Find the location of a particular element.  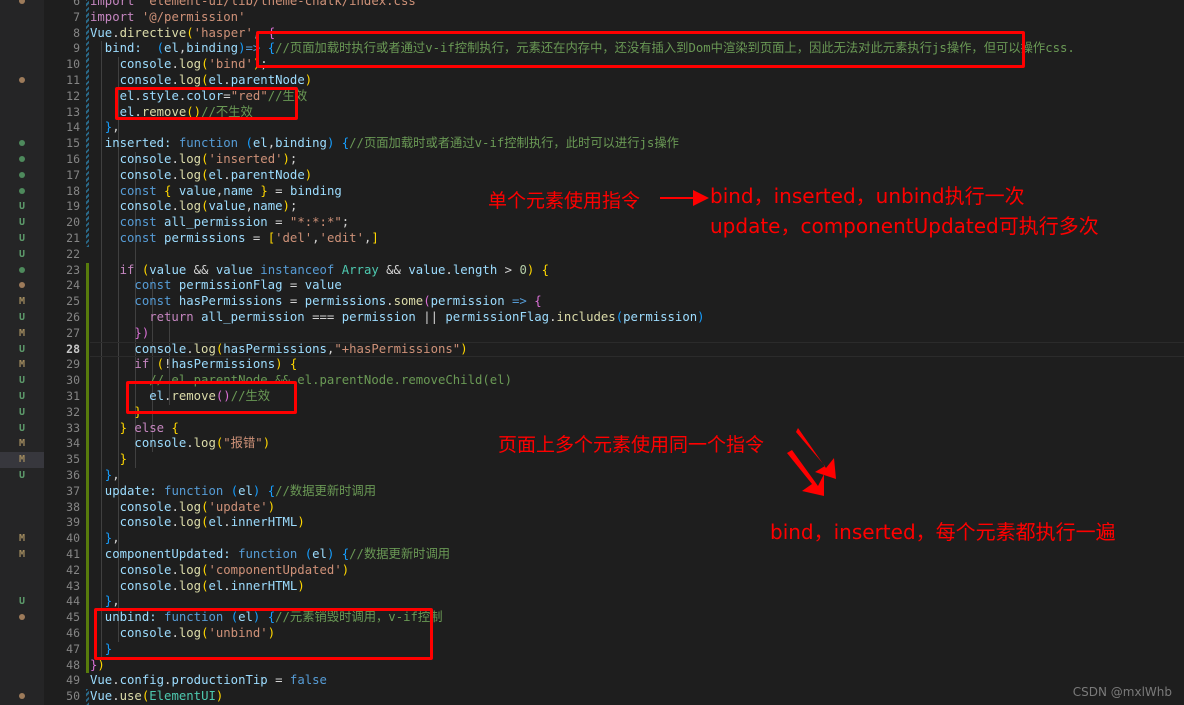

code-line: Vue.directive('hasper', { is located at coordinates (182, 34).